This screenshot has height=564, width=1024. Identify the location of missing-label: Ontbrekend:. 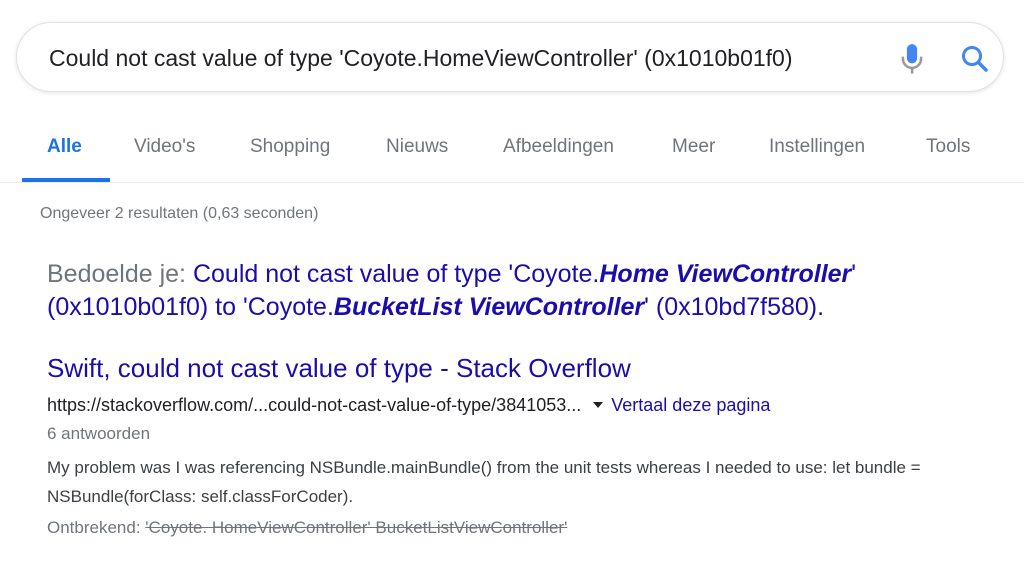
(94, 527).